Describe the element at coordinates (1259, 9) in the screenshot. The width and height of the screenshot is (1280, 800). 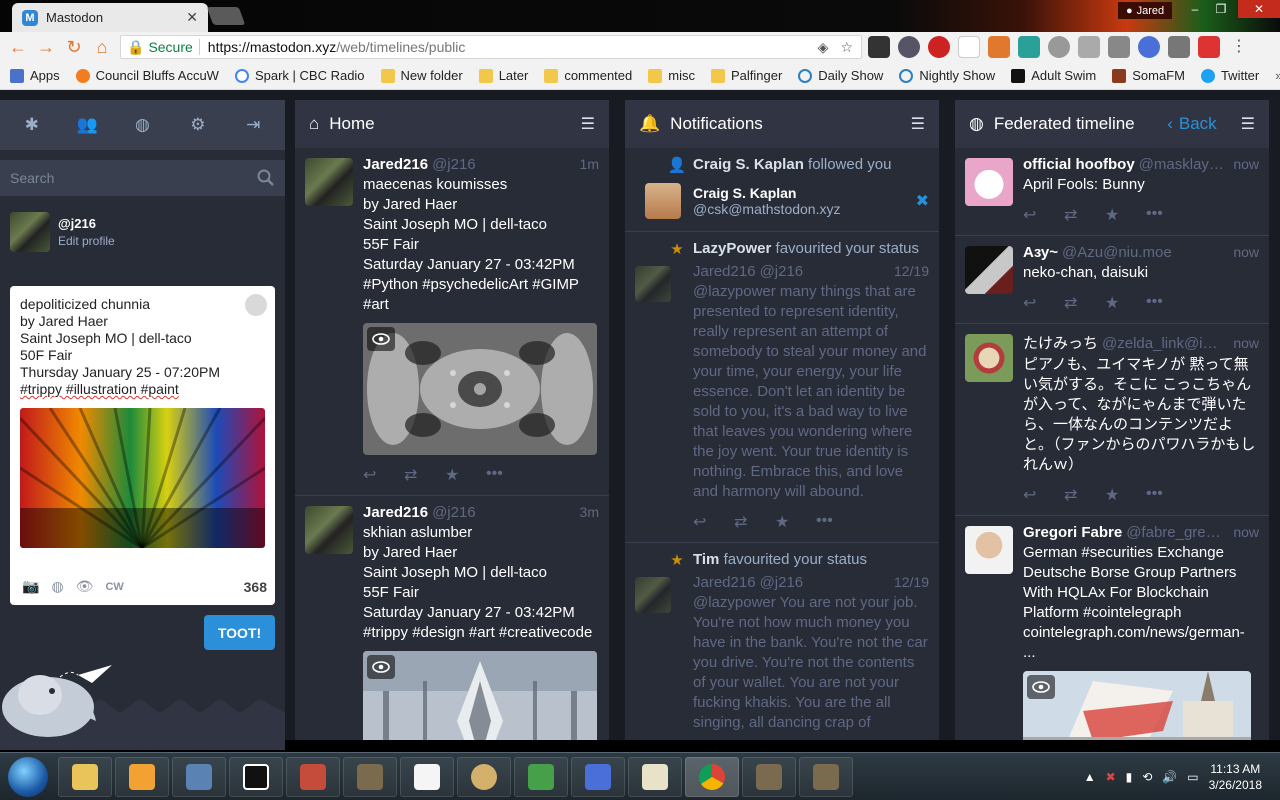
I see `close-window-button: ✕` at that location.